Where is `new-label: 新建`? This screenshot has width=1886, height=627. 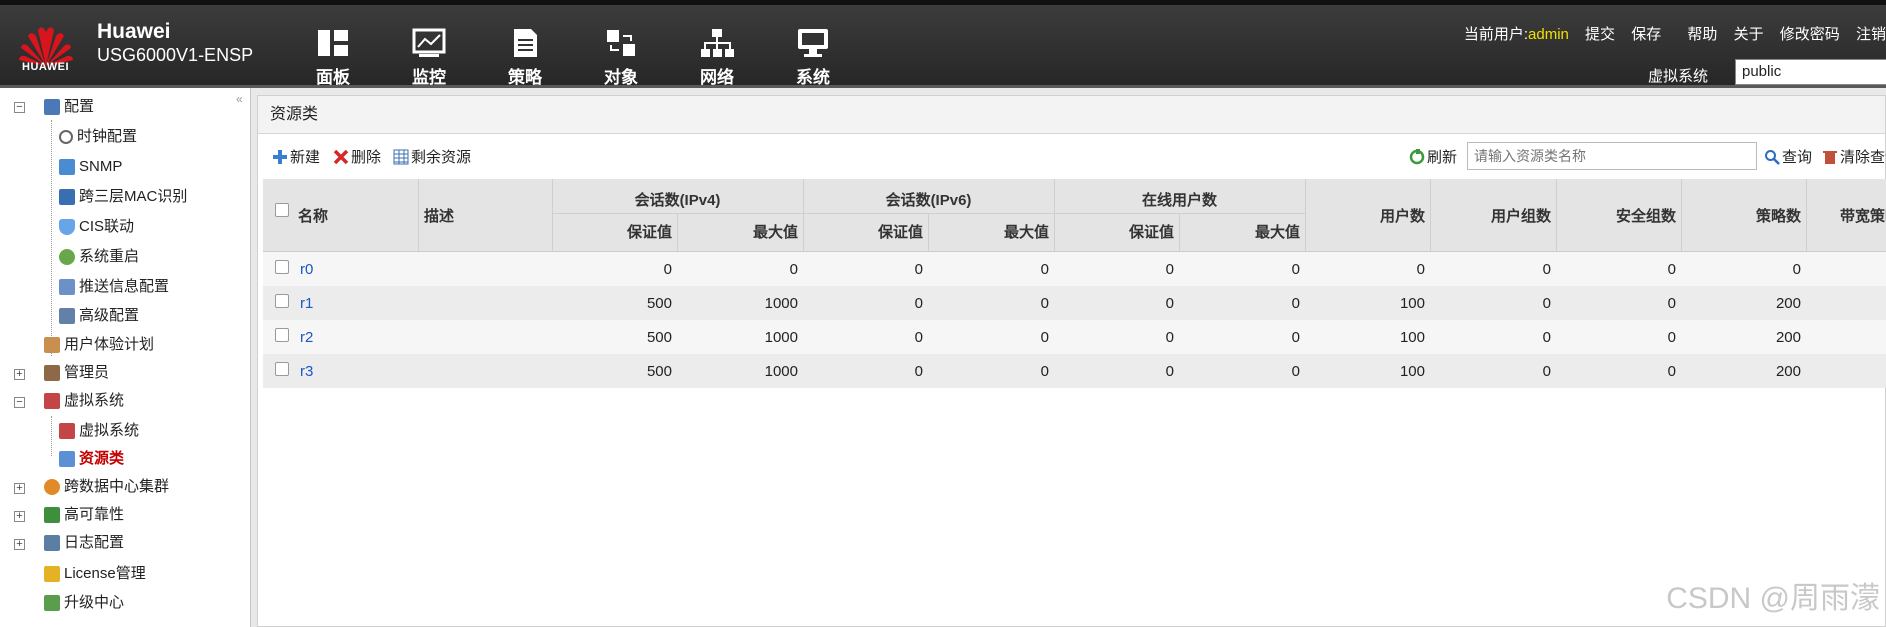 new-label: 新建 is located at coordinates (305, 157).